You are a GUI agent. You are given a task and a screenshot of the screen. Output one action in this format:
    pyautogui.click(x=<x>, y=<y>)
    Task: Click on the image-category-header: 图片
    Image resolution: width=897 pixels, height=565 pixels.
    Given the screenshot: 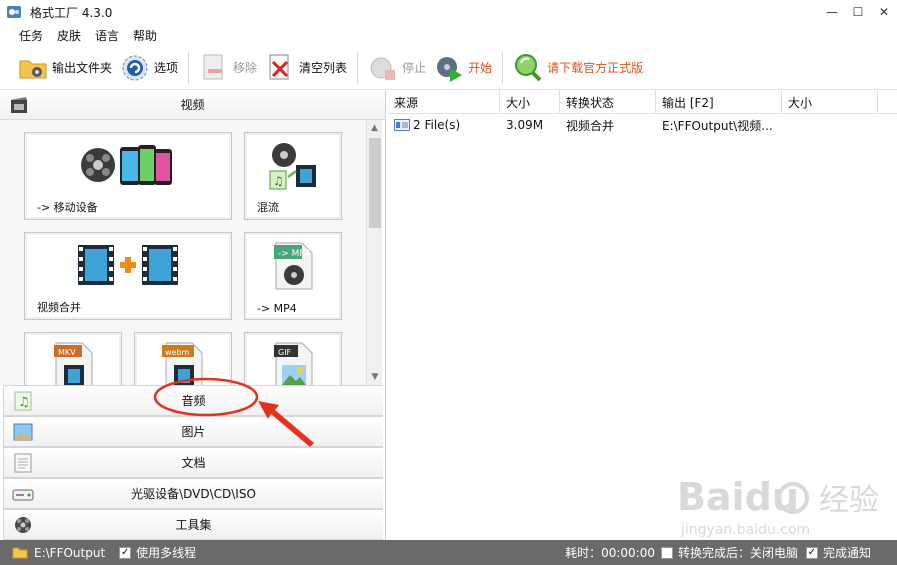 What is the action you would take?
    pyautogui.click(x=193, y=431)
    